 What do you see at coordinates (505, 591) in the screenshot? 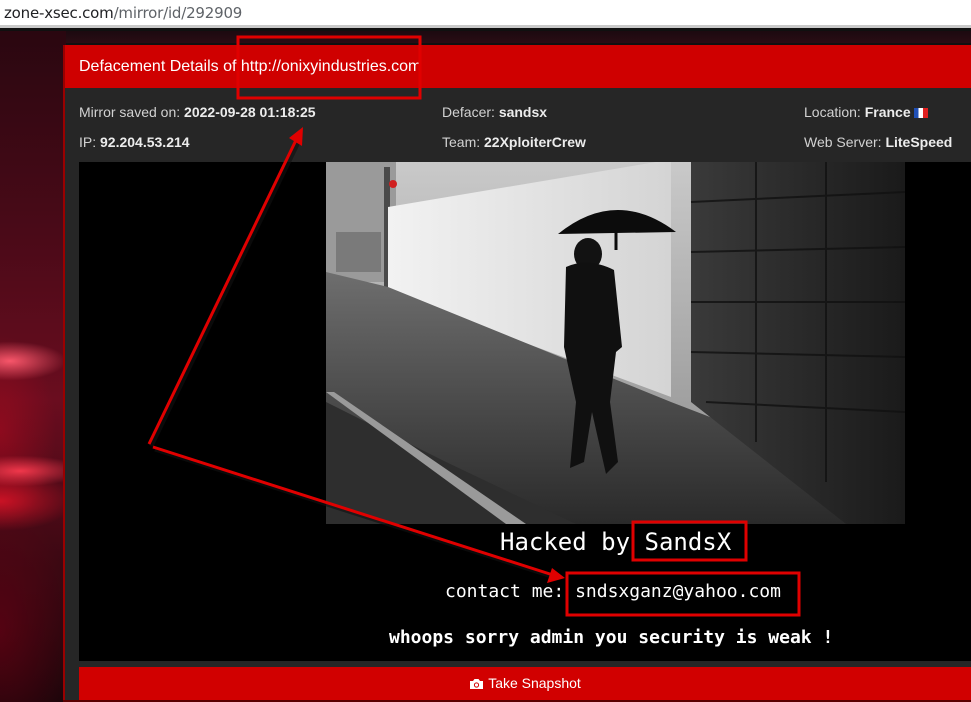
I see `contact-label: contact me:` at bounding box center [505, 591].